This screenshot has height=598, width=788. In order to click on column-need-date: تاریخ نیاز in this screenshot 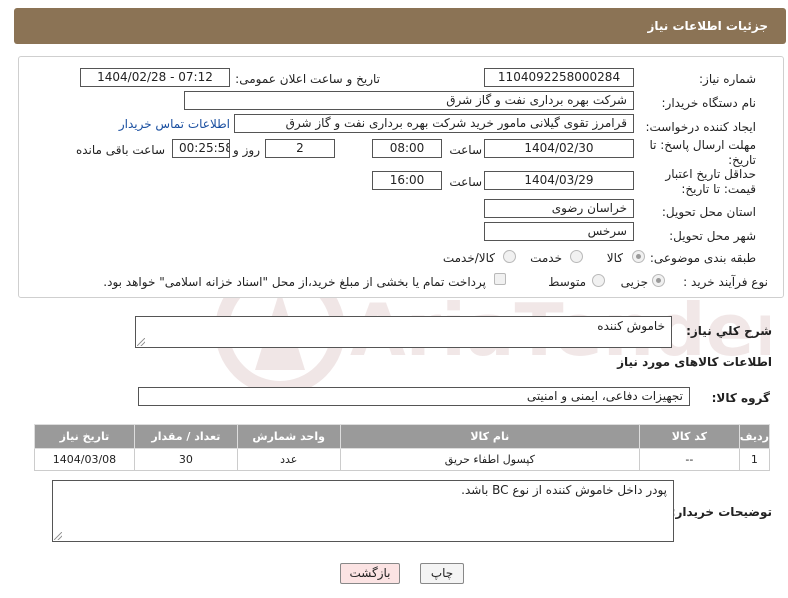, I will do `click(84, 436)`.